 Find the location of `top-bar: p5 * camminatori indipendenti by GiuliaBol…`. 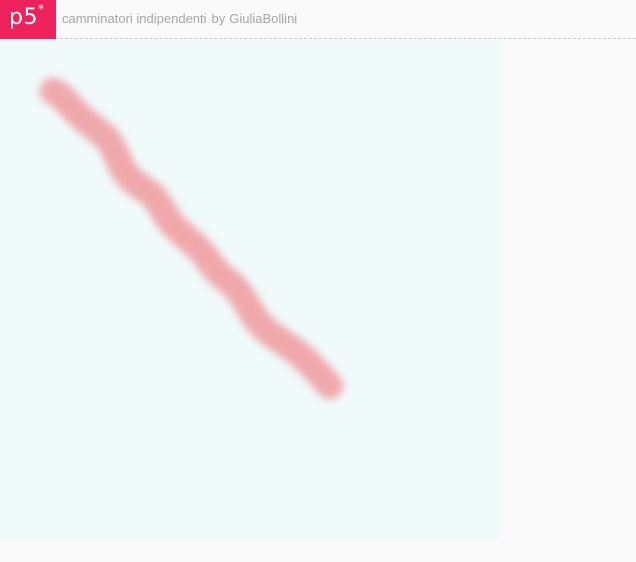

top-bar: p5 * camminatori indipendenti by GiuliaBol… is located at coordinates (318, 19).